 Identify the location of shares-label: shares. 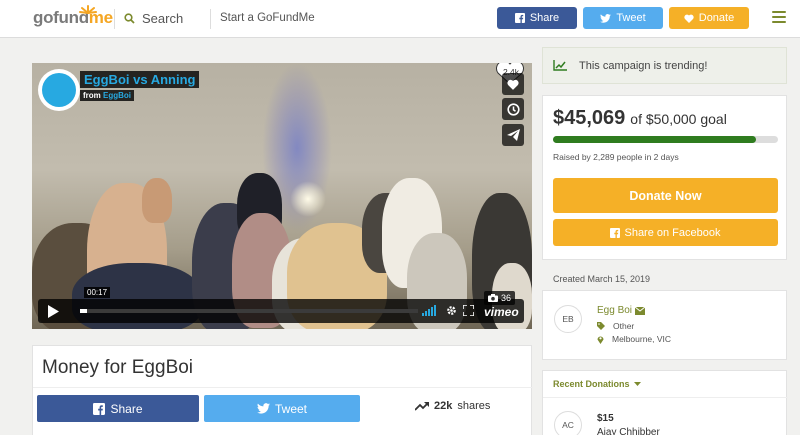
(474, 406).